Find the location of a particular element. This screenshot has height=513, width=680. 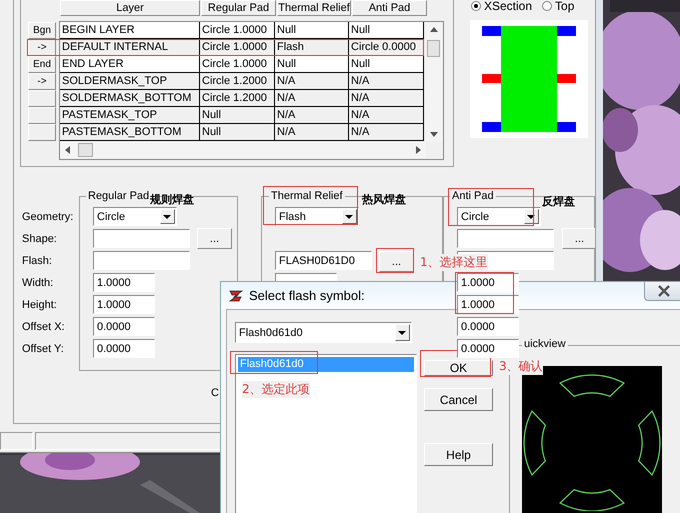

field-label: Flash: is located at coordinates (37, 261).